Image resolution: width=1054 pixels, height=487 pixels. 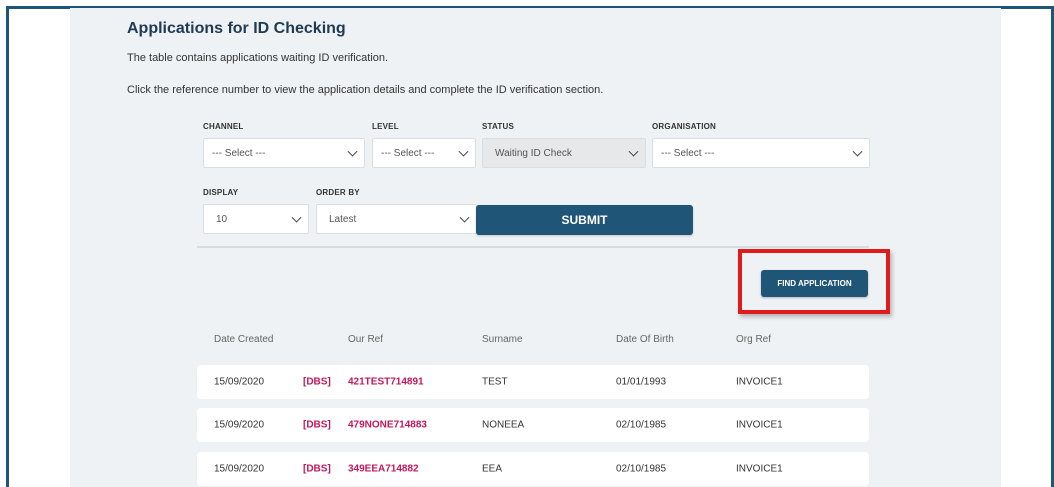 What do you see at coordinates (498, 126) in the screenshot?
I see `status-label: STATUS` at bounding box center [498, 126].